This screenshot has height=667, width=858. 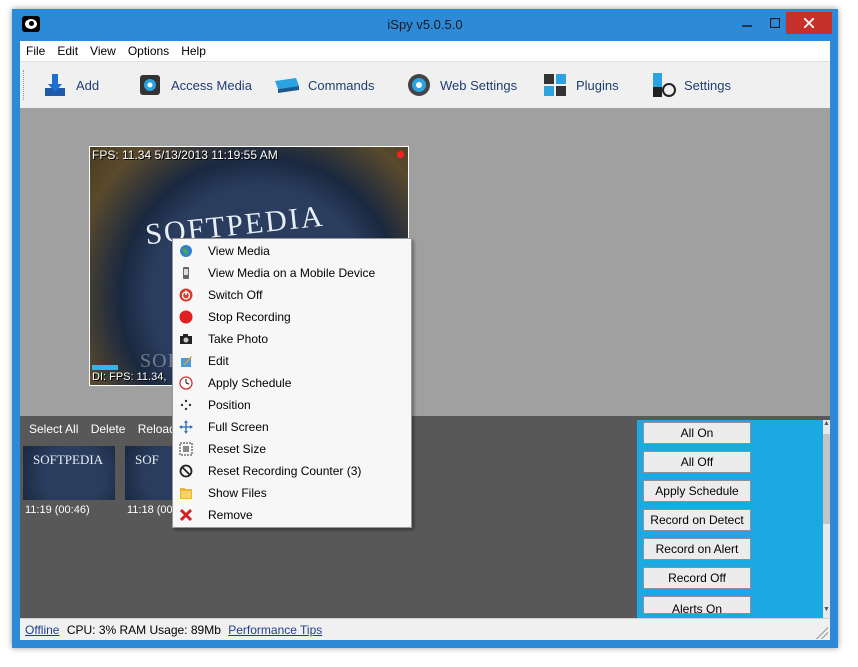 What do you see at coordinates (25, 85) in the screenshot?
I see `toolbar-grip` at bounding box center [25, 85].